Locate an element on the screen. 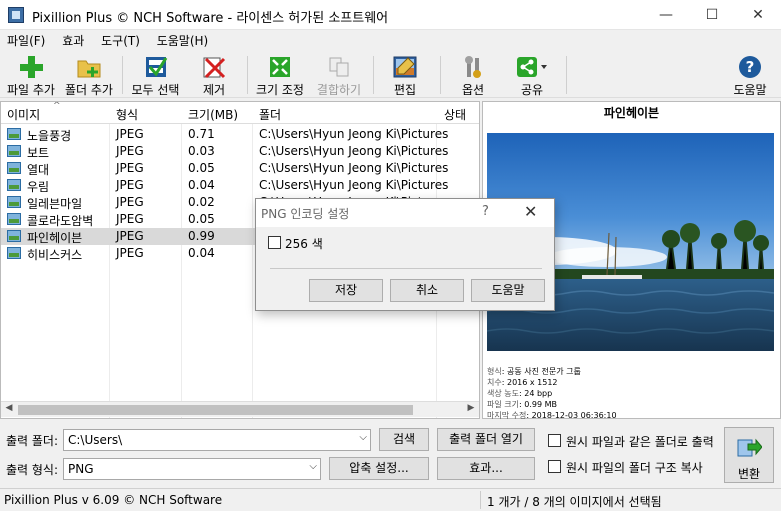 The width and height of the screenshot is (781, 511). dialog-save-button: 저장 is located at coordinates (346, 290).